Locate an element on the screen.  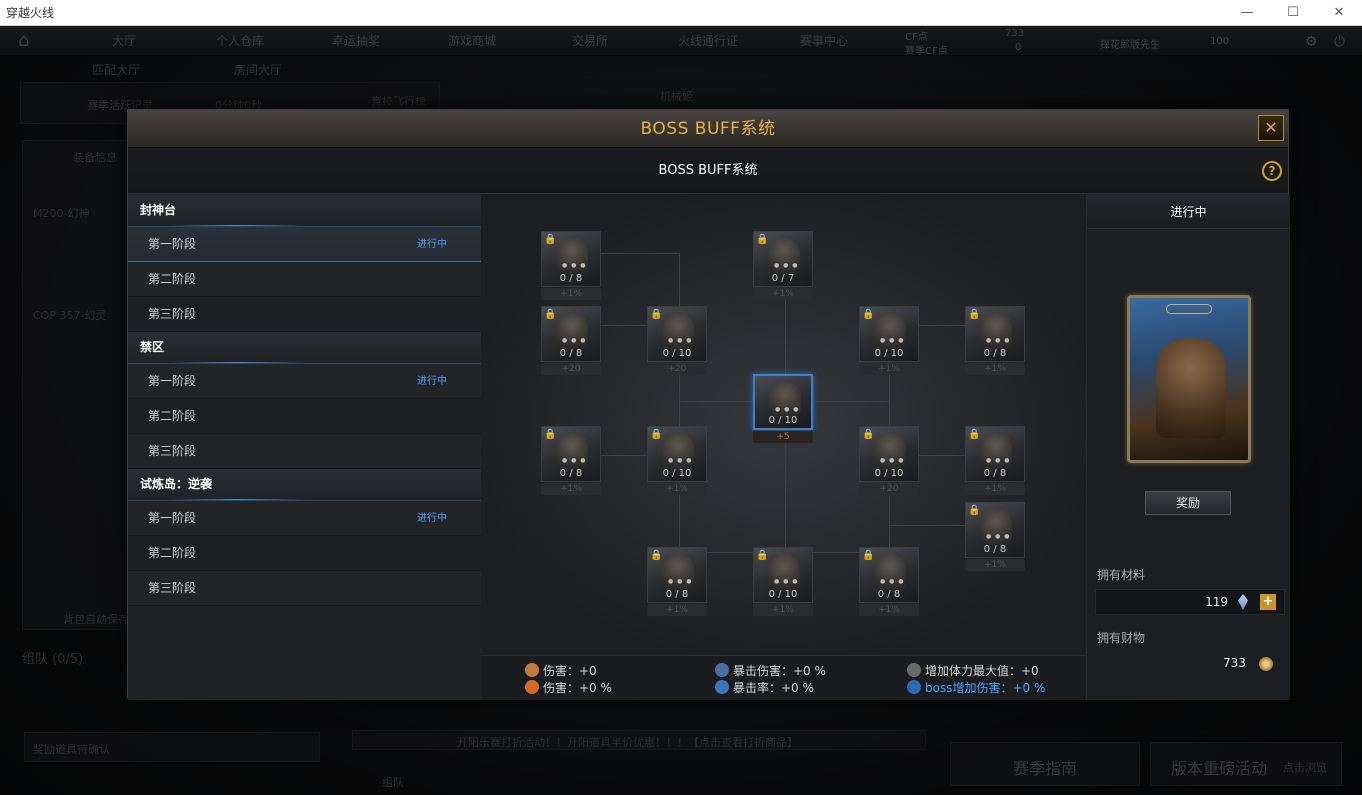
wealth-label: 拥有财物 is located at coordinates (1121, 638).